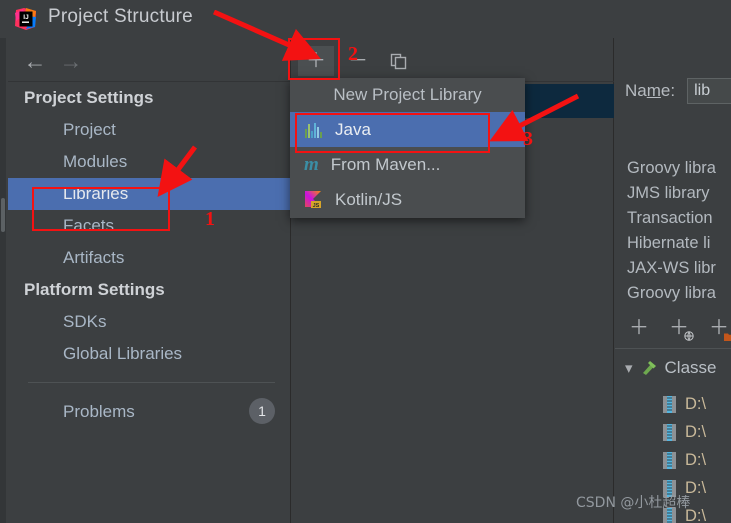 The image size is (731, 523). Describe the element at coordinates (151, 382) in the screenshot. I see `sidebar-divider` at that location.